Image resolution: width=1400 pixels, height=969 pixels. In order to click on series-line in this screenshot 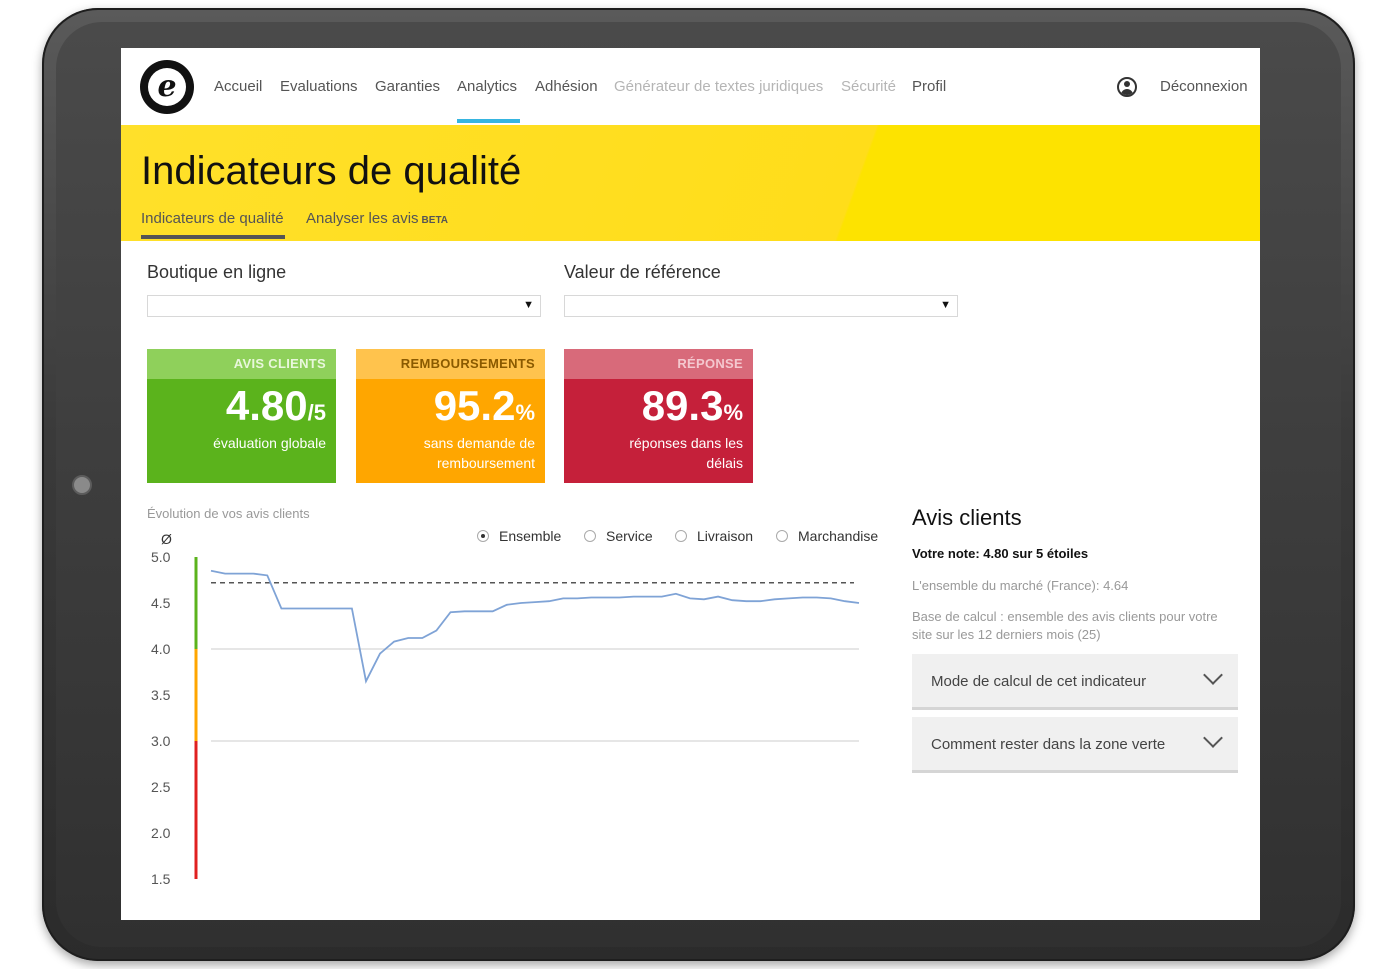, I will do `click(535, 626)`.